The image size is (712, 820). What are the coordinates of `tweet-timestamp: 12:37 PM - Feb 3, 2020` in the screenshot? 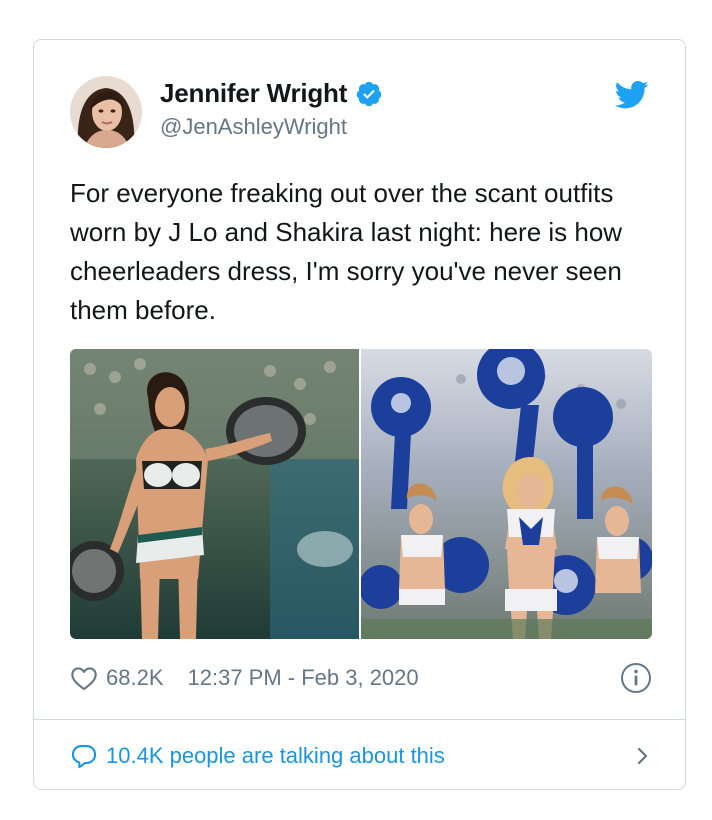 It's located at (303, 678).